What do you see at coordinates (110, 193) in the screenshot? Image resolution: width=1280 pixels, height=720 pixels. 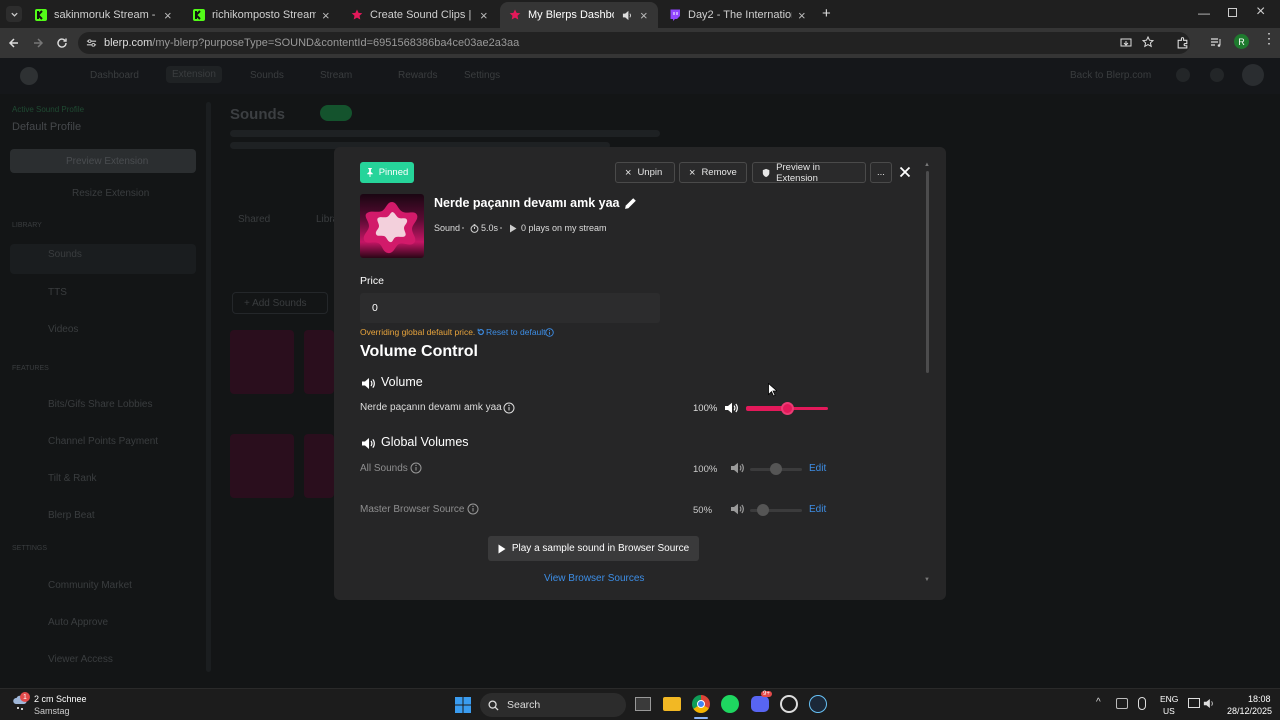 I see `resize-extension-button: Resize Extension` at bounding box center [110, 193].